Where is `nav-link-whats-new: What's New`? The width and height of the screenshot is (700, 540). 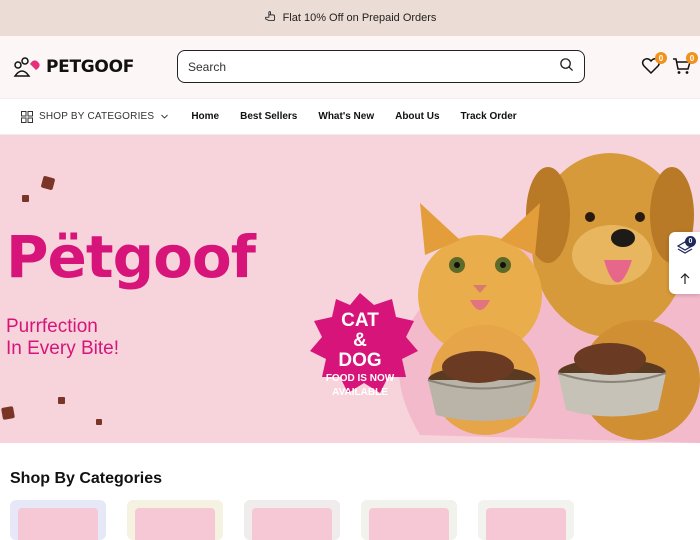
nav-link-whats-new: What's New is located at coordinates (346, 116).